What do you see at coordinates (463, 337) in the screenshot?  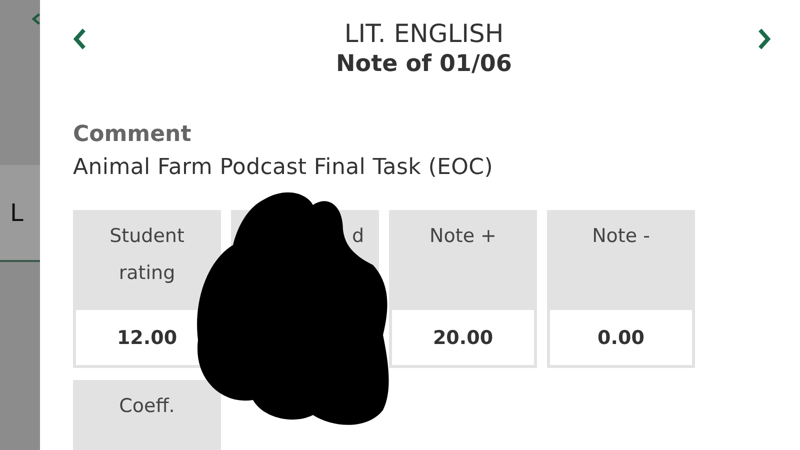 I see `cell-value: 20.00` at bounding box center [463, 337].